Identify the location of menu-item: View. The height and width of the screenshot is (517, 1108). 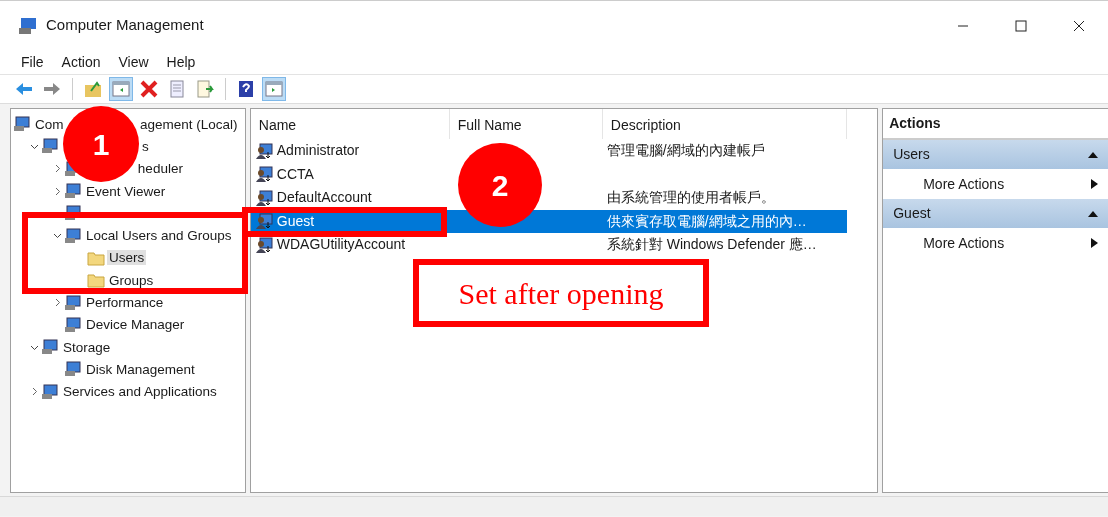
(133, 62).